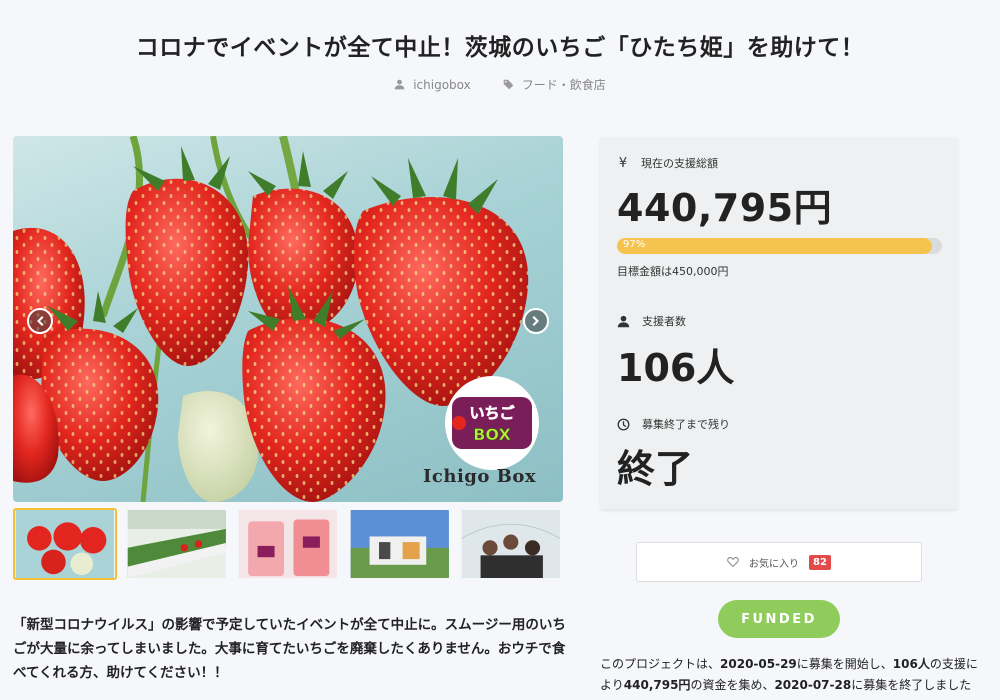 The image size is (1000, 700). I want to click on summary-text-1: このプロジェクトは、, so click(660, 664).